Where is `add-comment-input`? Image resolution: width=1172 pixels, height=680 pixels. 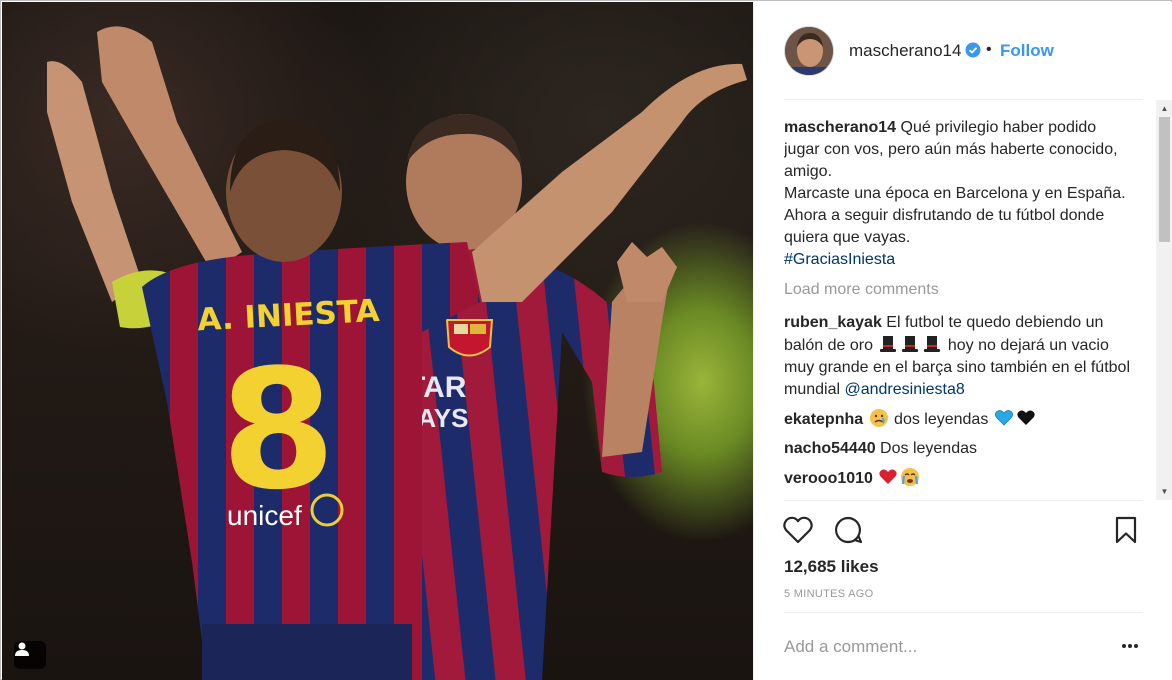
add-comment-input is located at coordinates (949, 647).